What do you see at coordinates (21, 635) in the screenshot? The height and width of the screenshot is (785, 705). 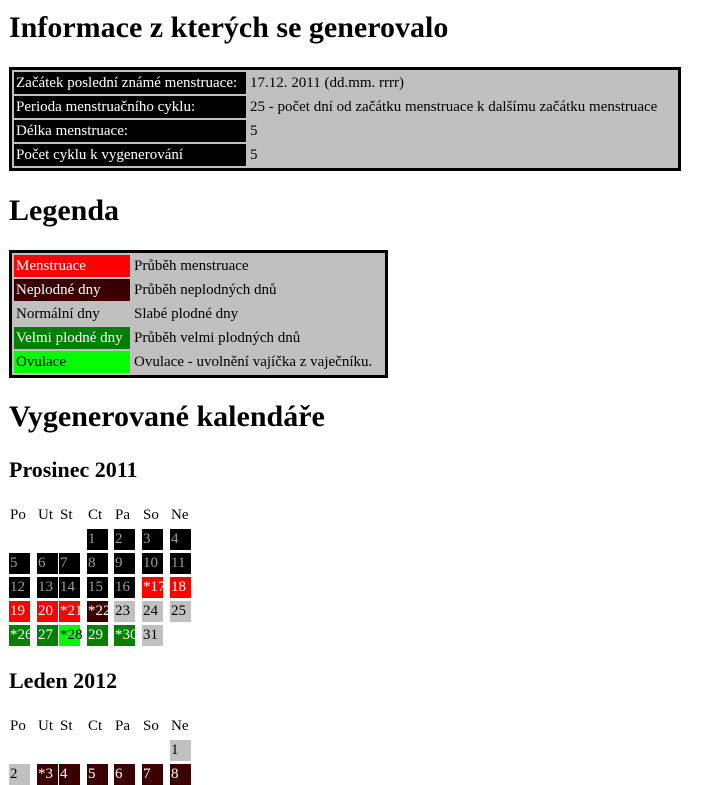 I see `calendar-day: *26` at bounding box center [21, 635].